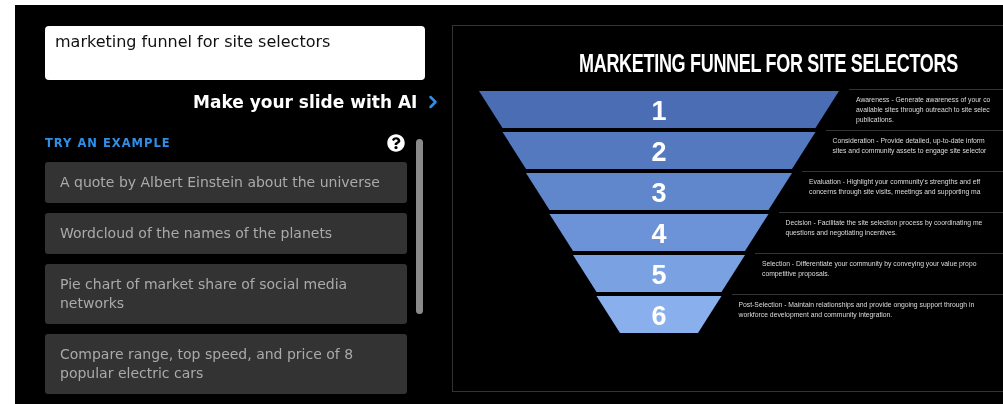 This screenshot has width=1003, height=404. What do you see at coordinates (659, 109) in the screenshot?
I see `funnel-segment: 1` at bounding box center [659, 109].